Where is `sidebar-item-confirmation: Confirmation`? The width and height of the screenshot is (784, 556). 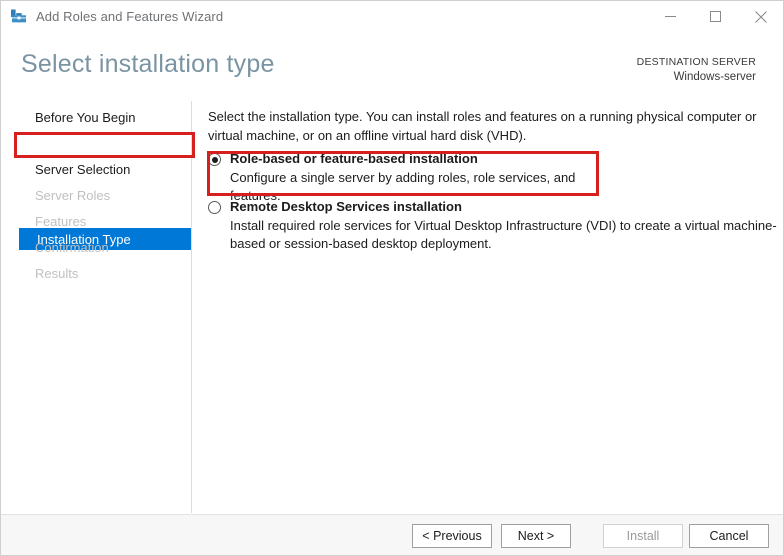 sidebar-item-confirmation: Confirmation is located at coordinates (104, 247).